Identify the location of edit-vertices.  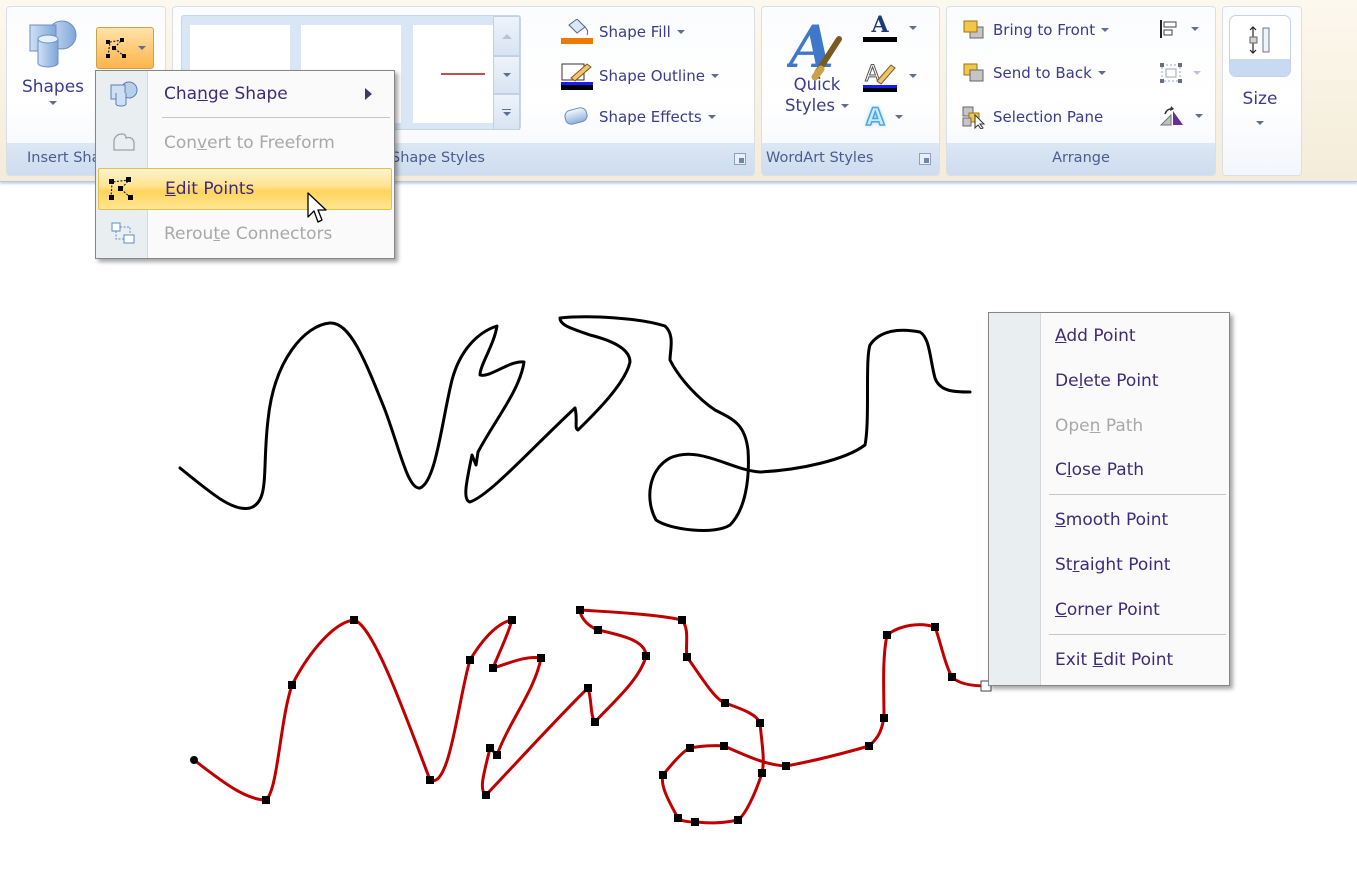
(573, 716).